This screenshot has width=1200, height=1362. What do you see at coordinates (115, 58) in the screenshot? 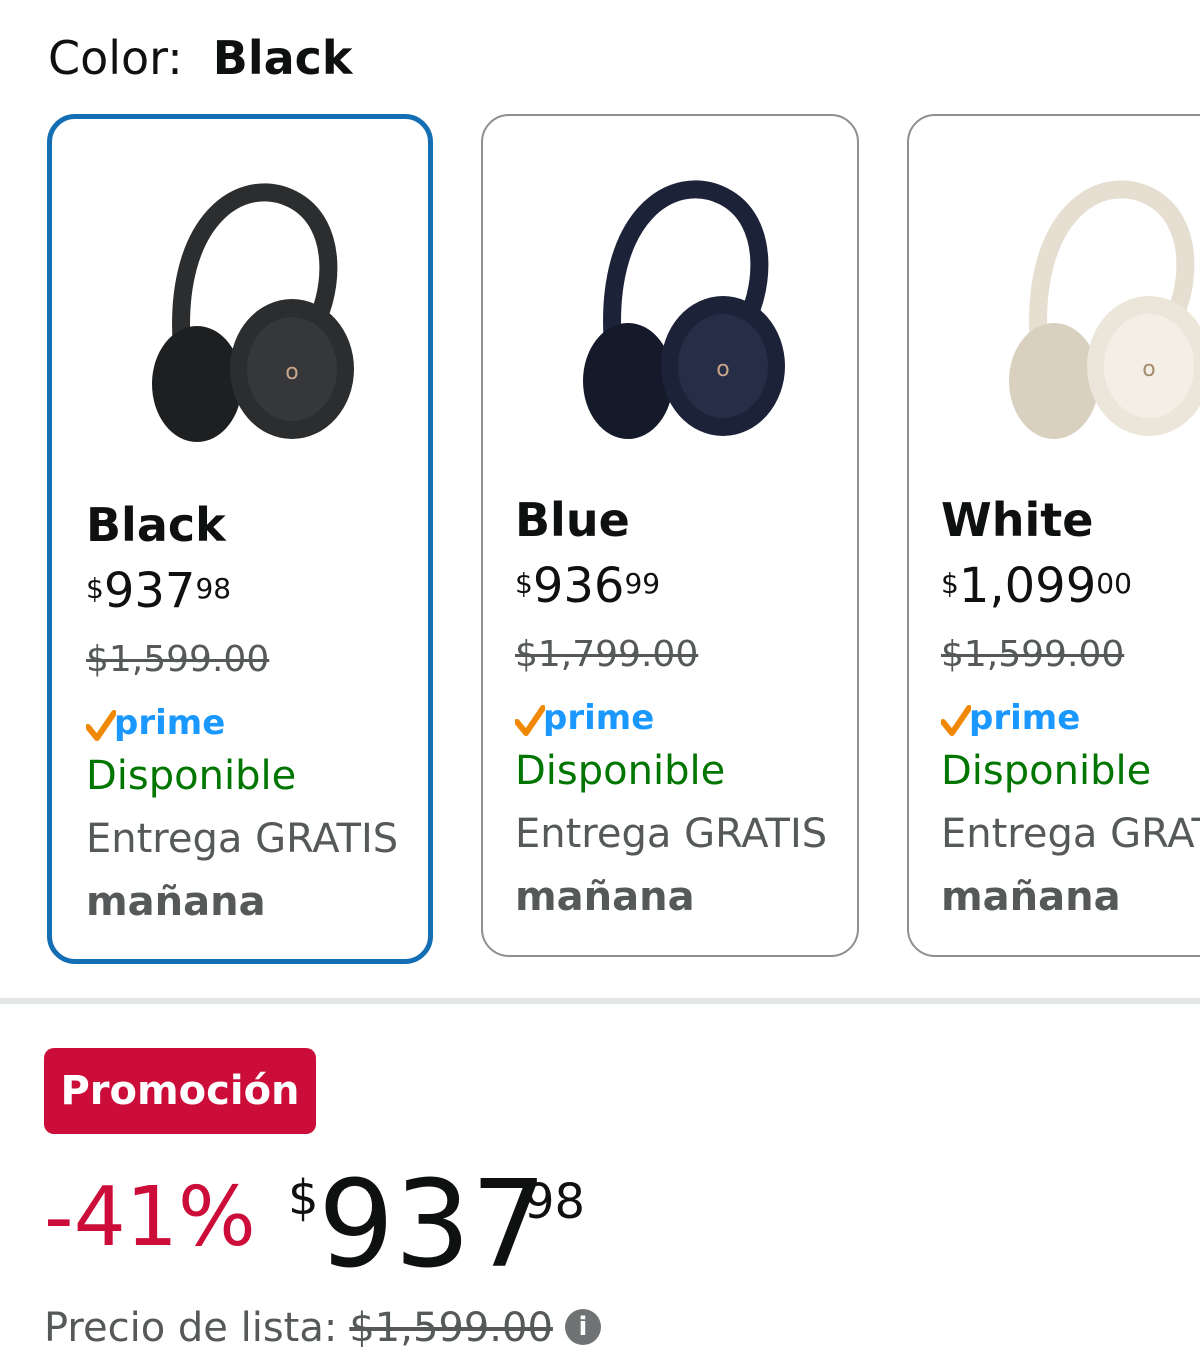
I see `color-label: Color:` at bounding box center [115, 58].